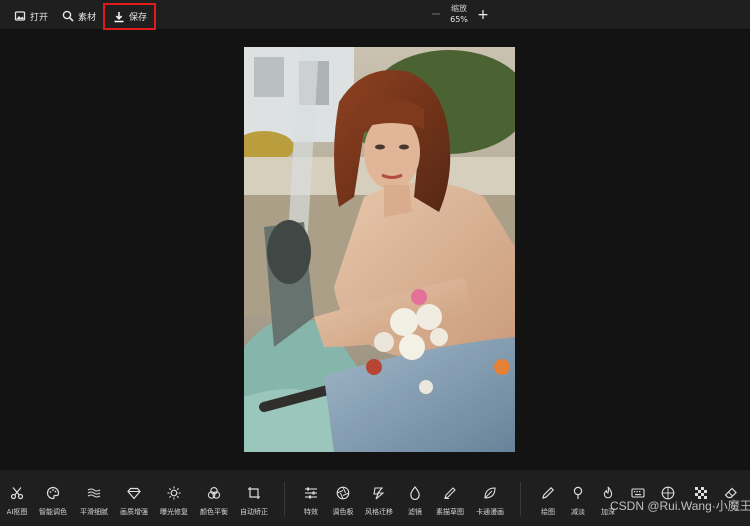 This screenshot has height=526, width=750. What do you see at coordinates (680, 506) in the screenshot?
I see `watermark: CSDN @Rui.Wang·小魔王` at bounding box center [680, 506].